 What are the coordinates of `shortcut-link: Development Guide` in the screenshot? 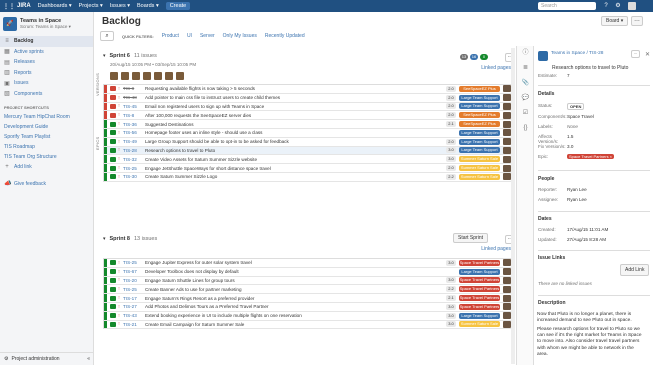 It's located at (46, 127).